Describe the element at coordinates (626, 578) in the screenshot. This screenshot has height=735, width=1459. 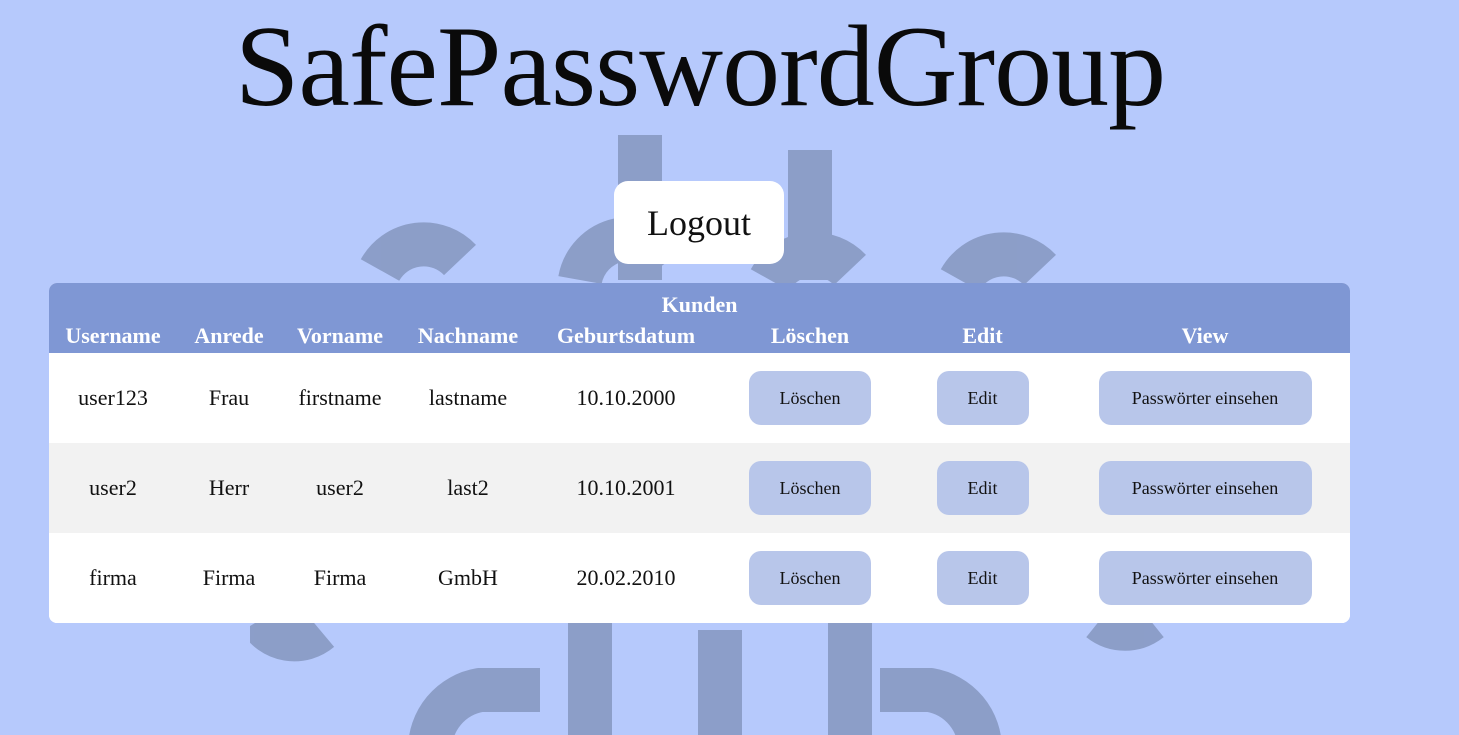
I see `cell-geburtsdatum: 20.02.2010` at that location.